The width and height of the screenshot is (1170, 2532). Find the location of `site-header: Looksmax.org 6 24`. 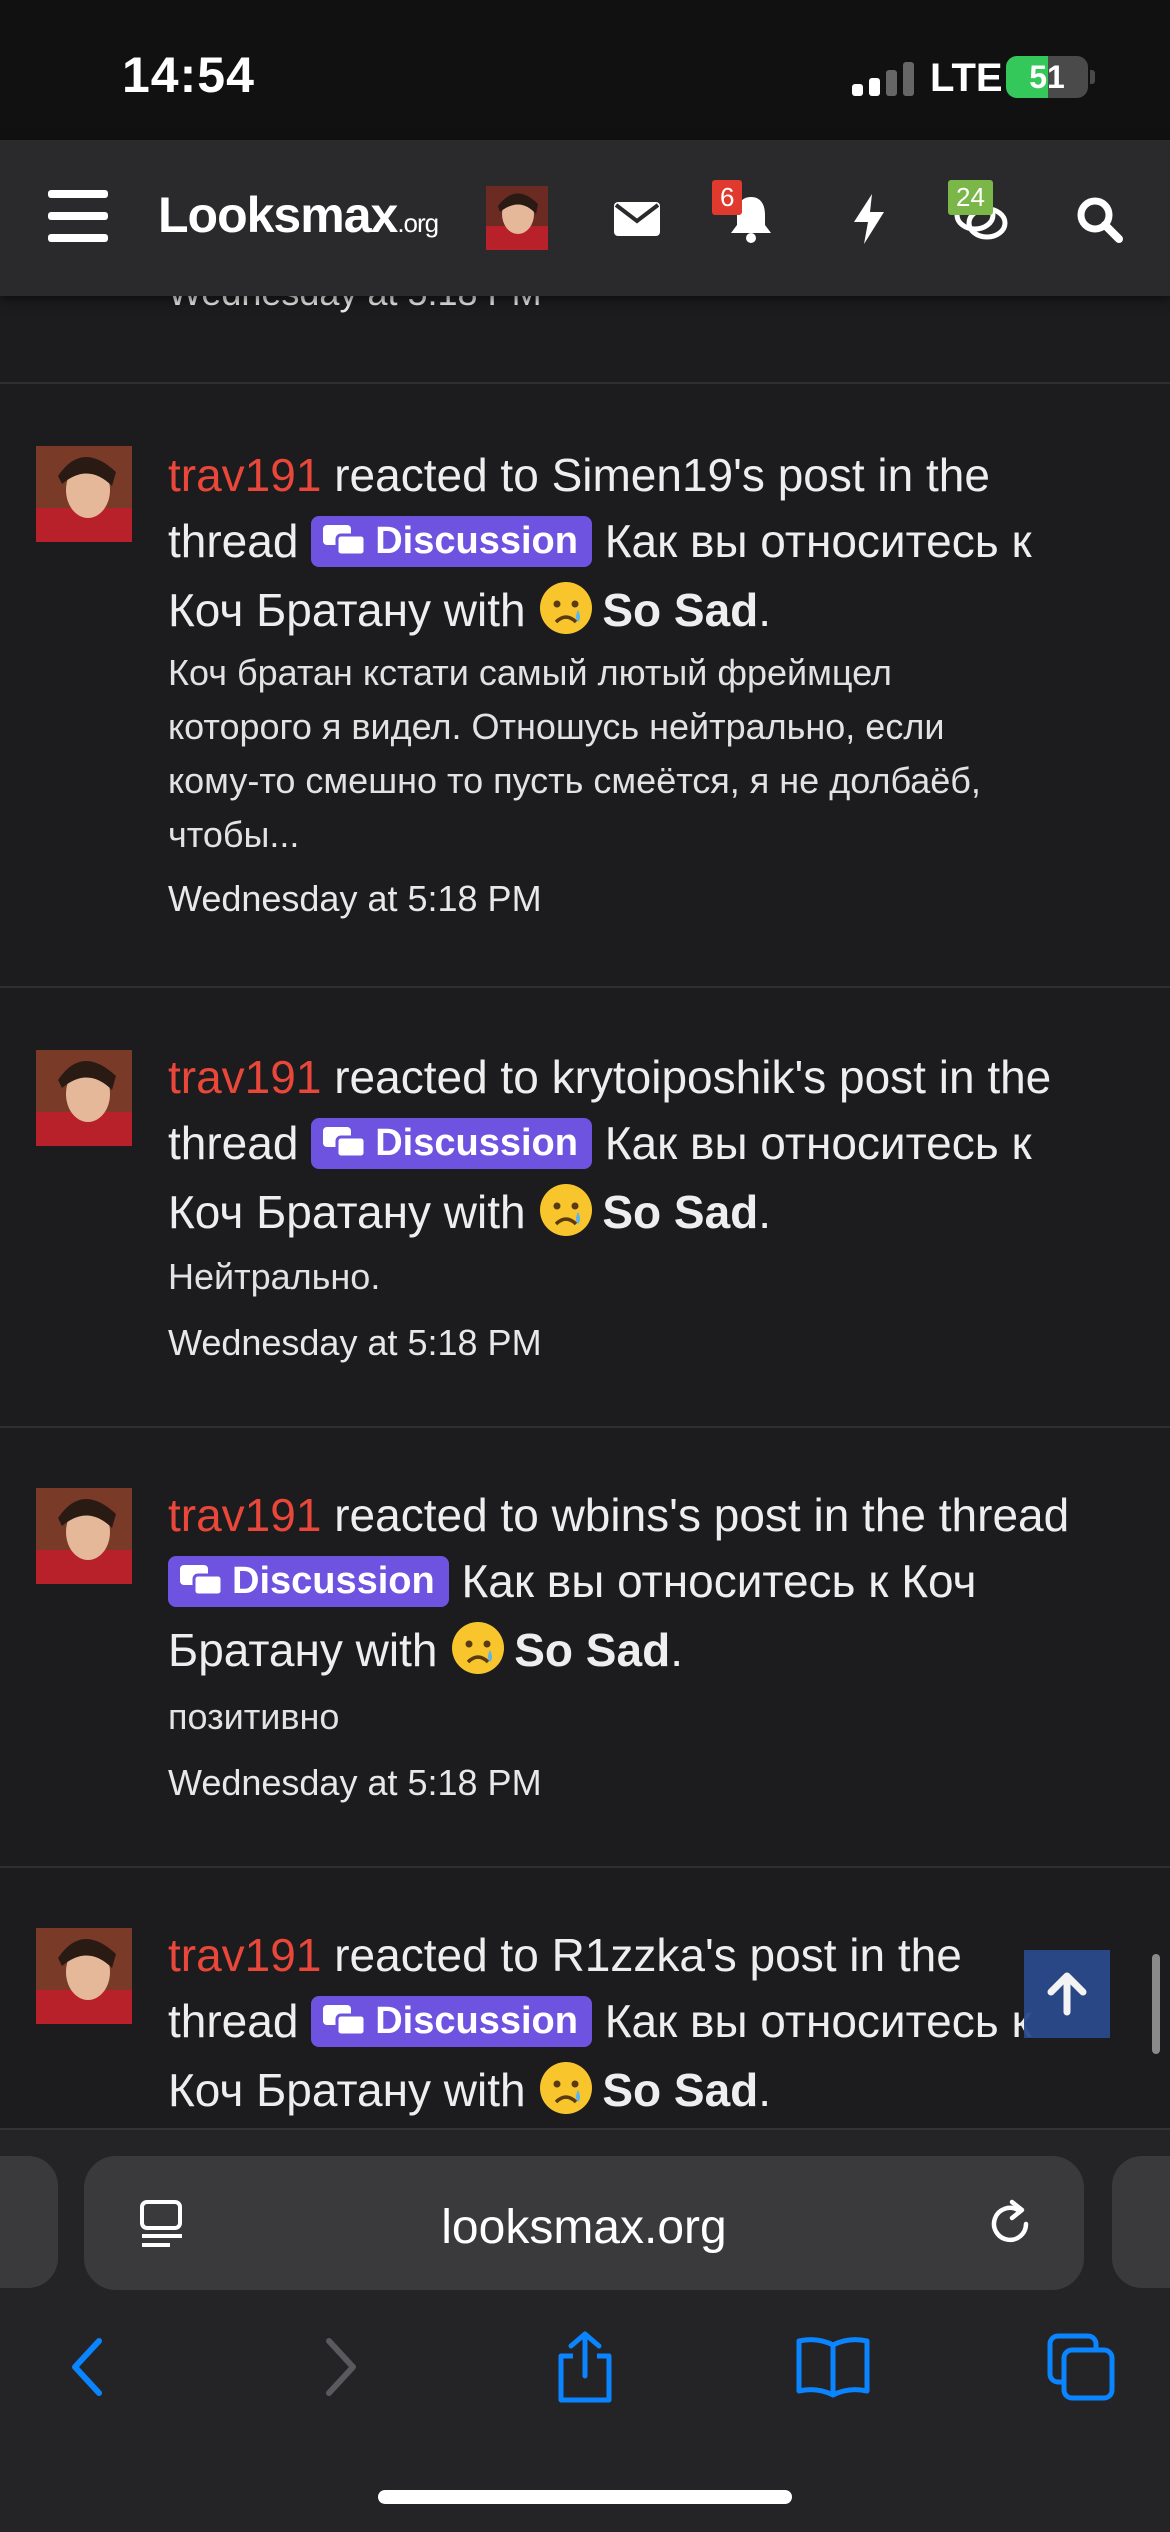

site-header: Looksmax.org 6 24 is located at coordinates (585, 218).